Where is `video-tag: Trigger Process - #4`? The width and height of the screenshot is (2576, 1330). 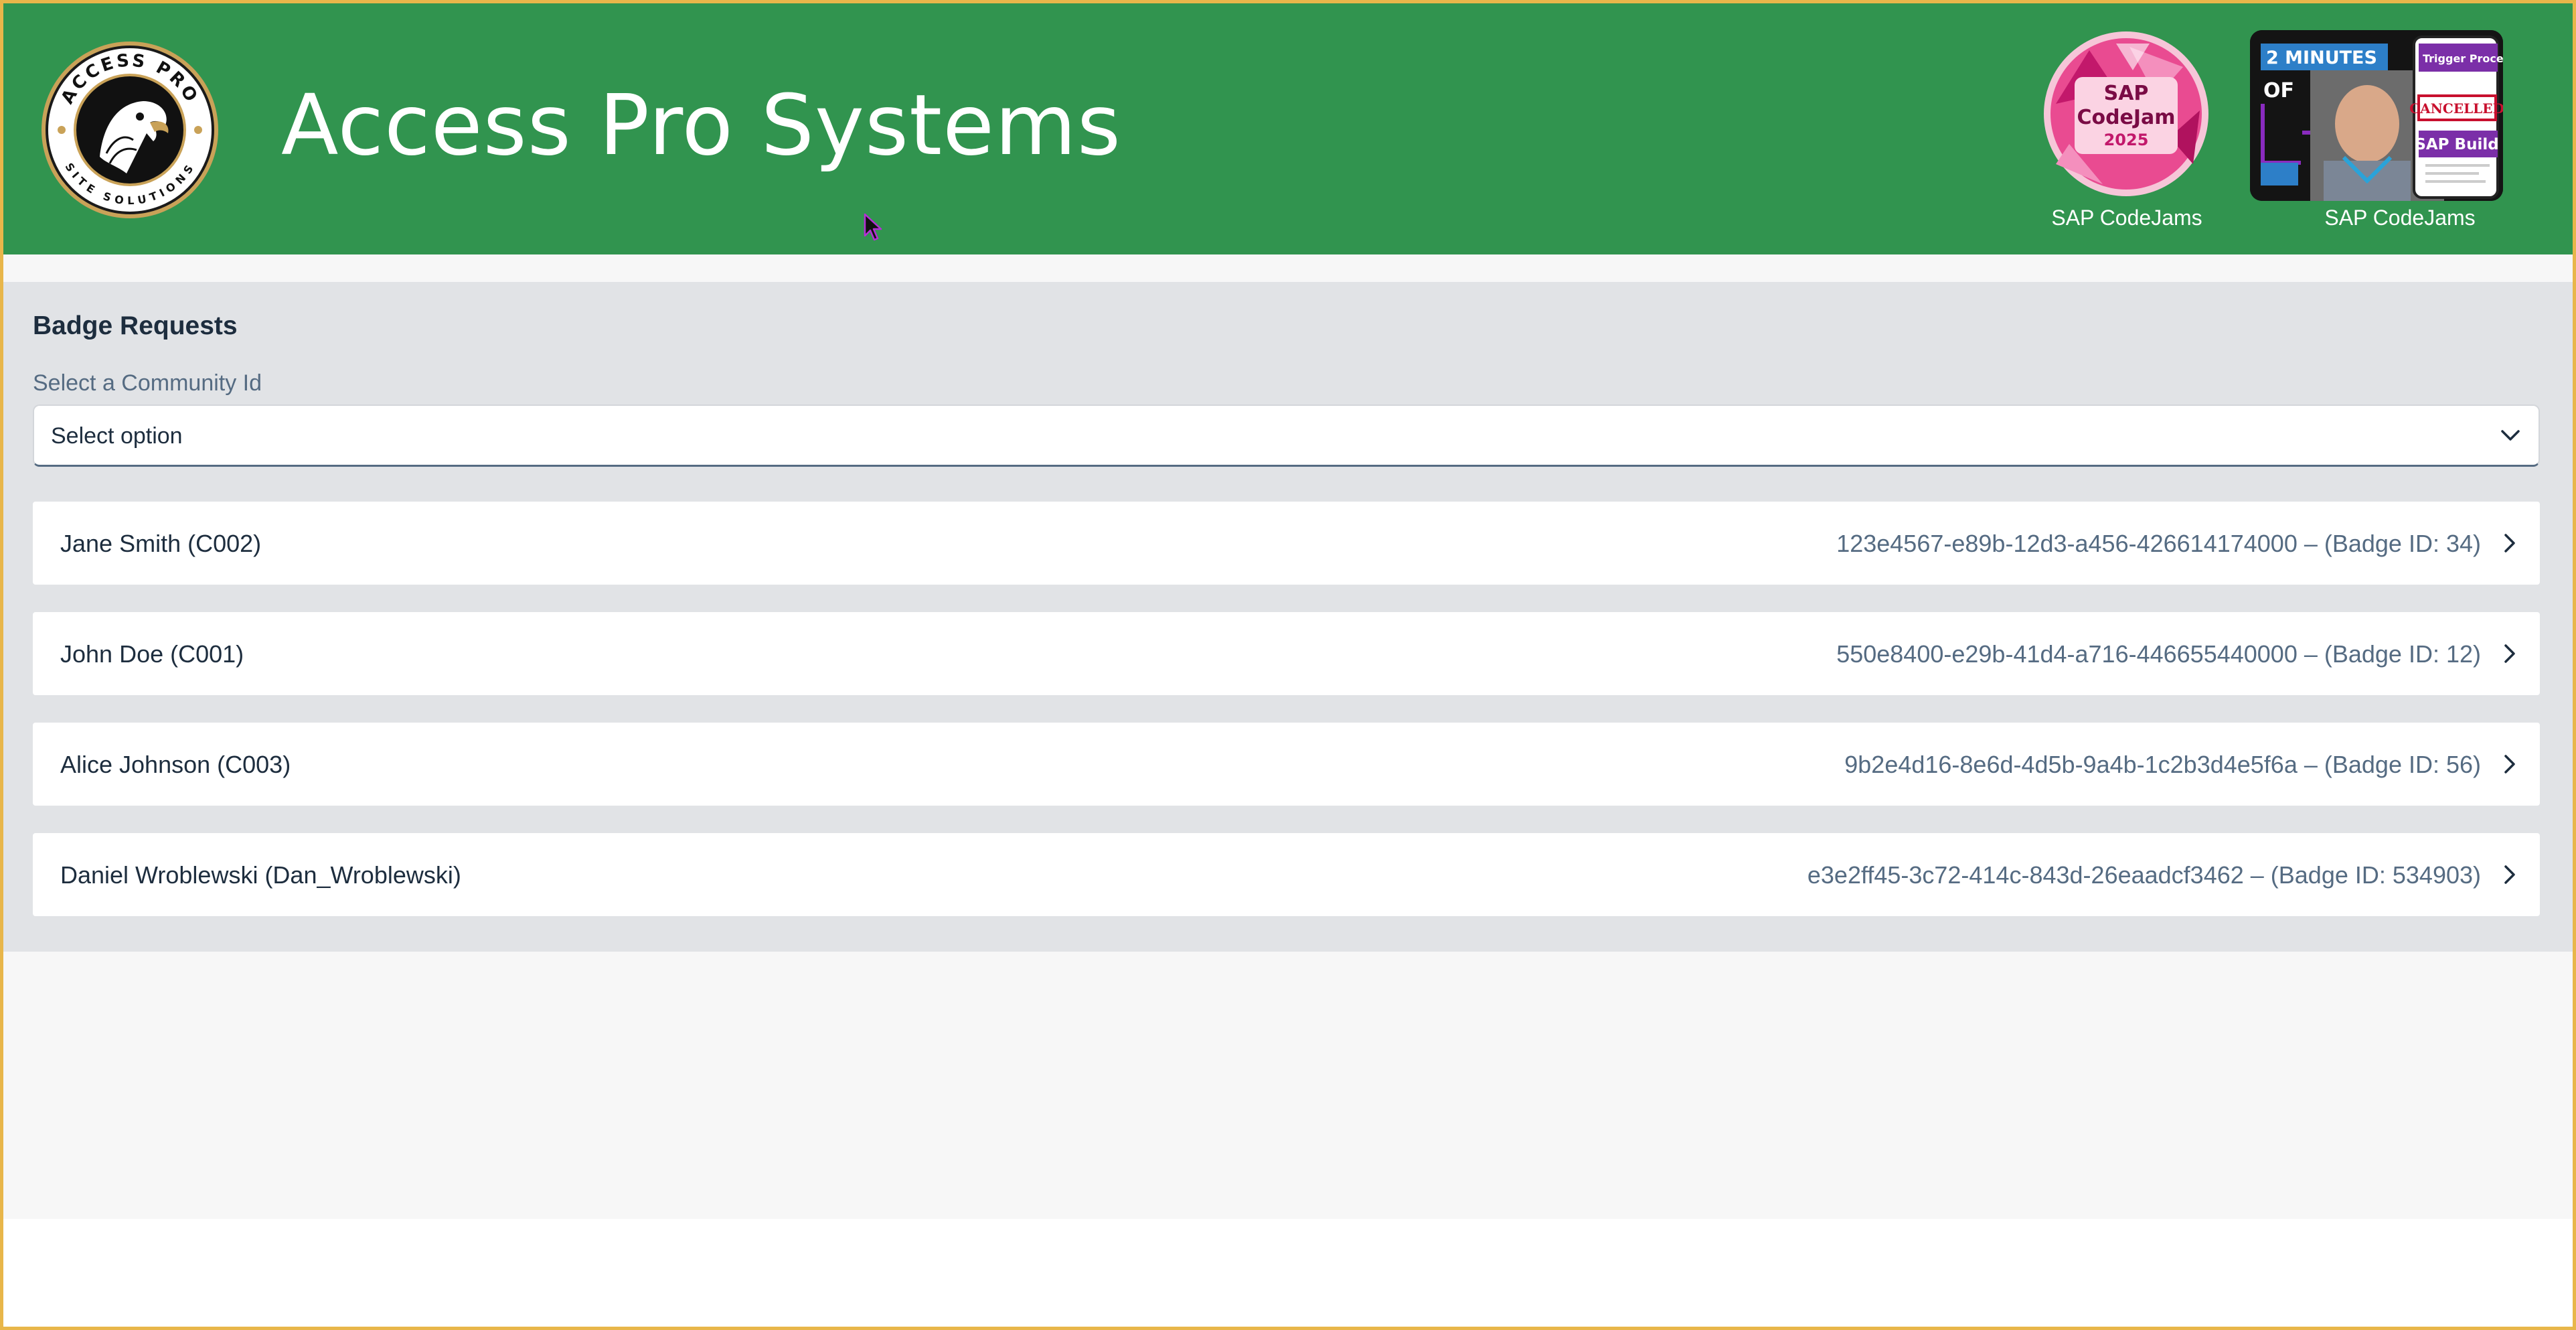 video-tag: Trigger Process - #4 is located at coordinates (2463, 59).